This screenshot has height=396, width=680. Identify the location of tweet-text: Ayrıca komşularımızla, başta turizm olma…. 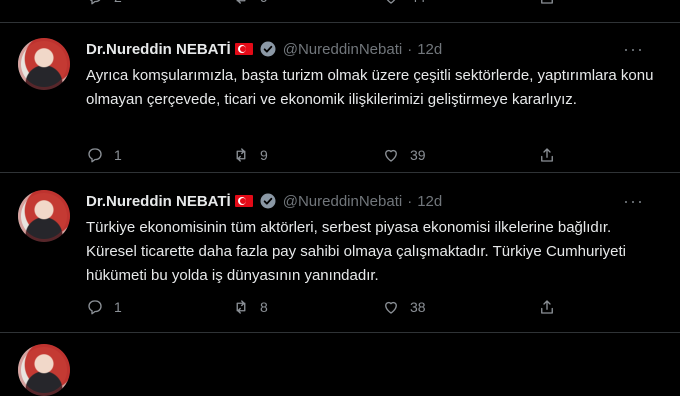
(370, 87).